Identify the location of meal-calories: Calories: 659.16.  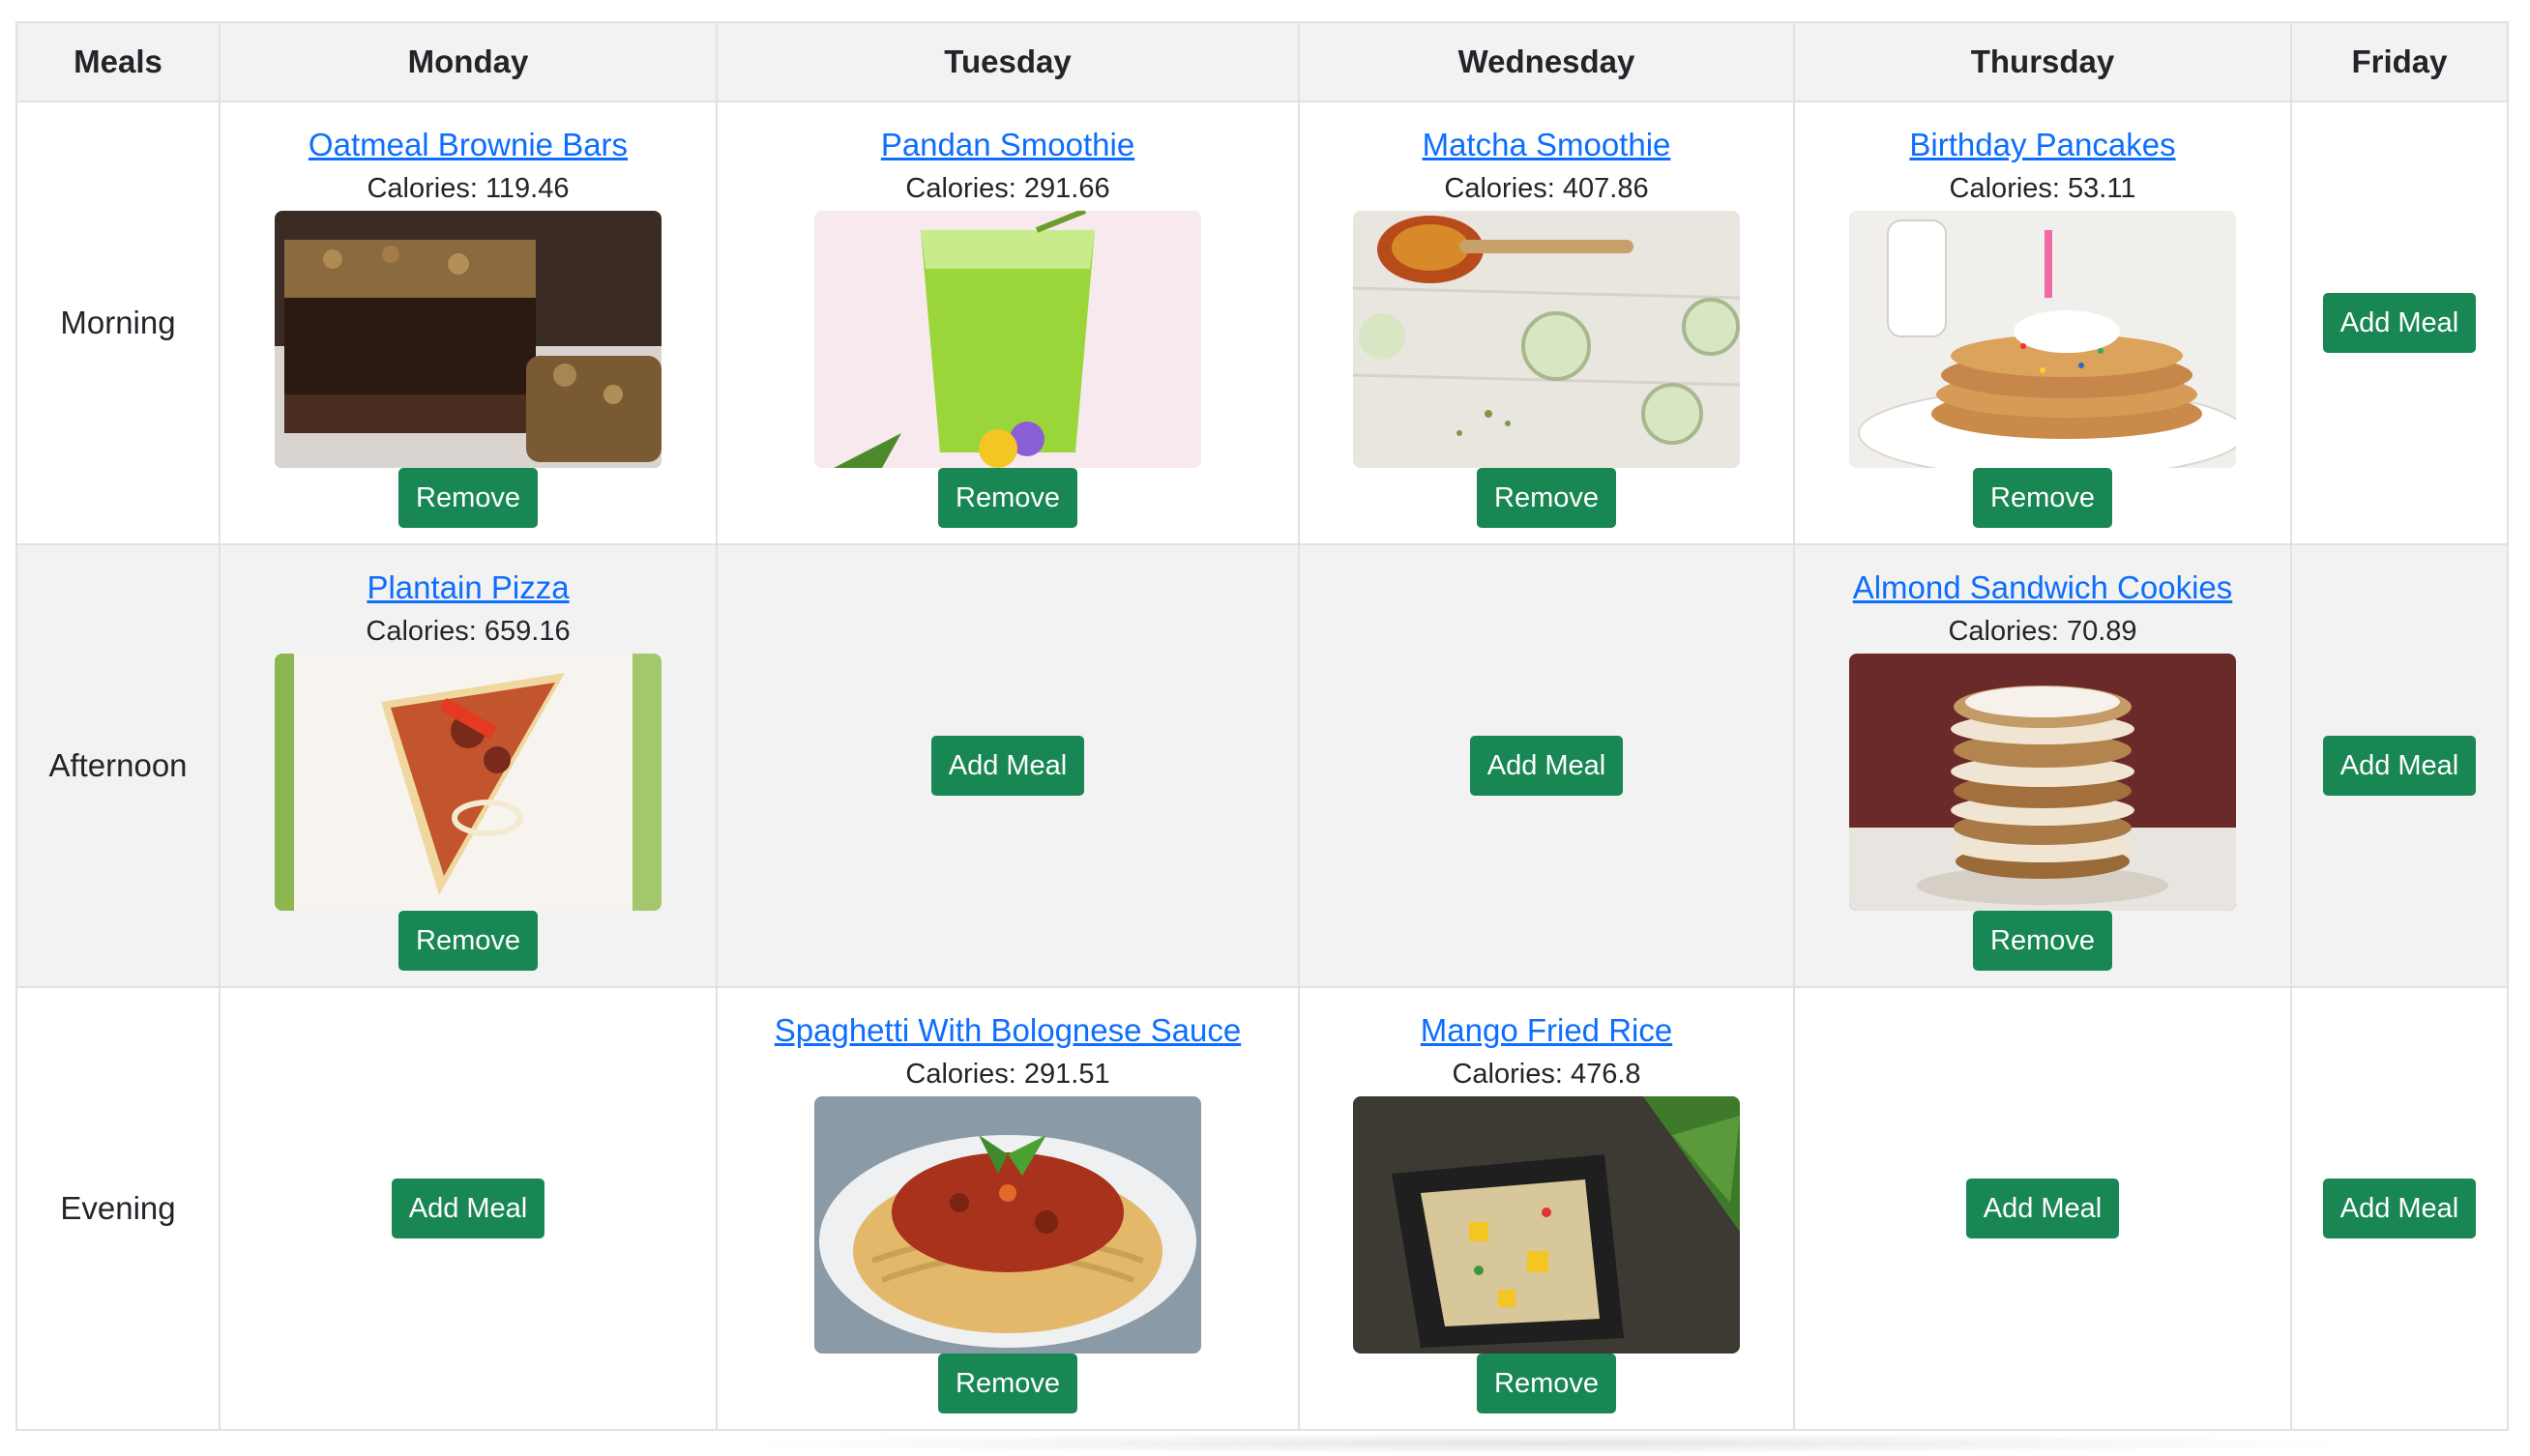
(468, 631).